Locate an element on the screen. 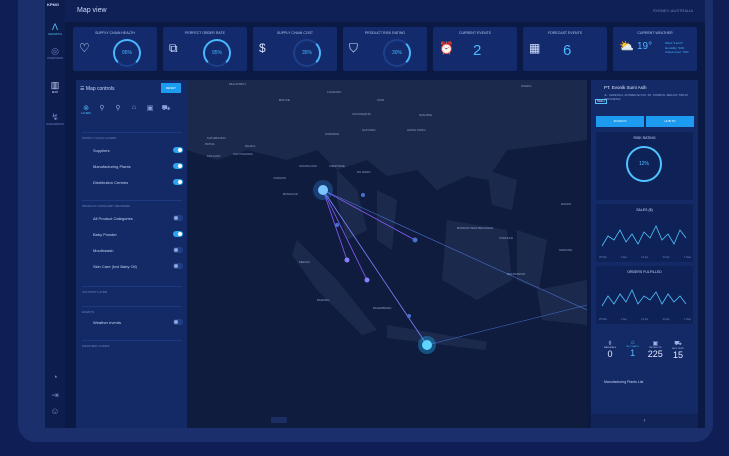 The height and width of the screenshot is (456, 729). kpi-ring: 95% is located at coordinates (127, 53).